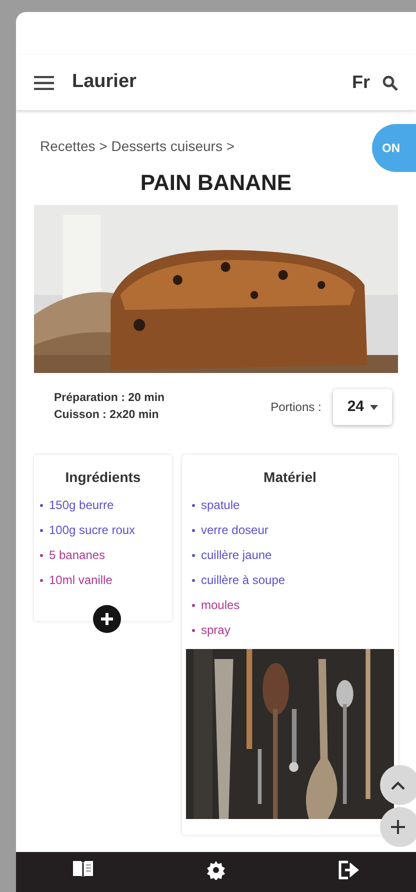 This screenshot has height=892, width=416. What do you see at coordinates (243, 580) in the screenshot?
I see `list-item: cuillère à soupe` at bounding box center [243, 580].